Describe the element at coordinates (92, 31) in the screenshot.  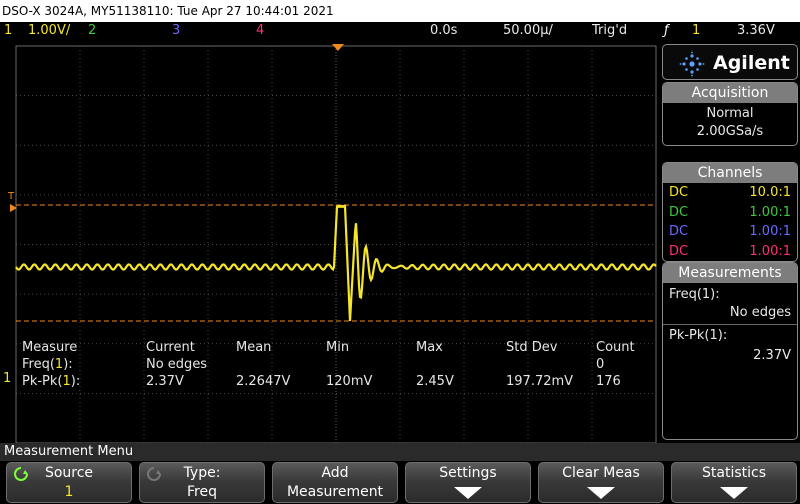
I see `ch2-number: 2` at that location.